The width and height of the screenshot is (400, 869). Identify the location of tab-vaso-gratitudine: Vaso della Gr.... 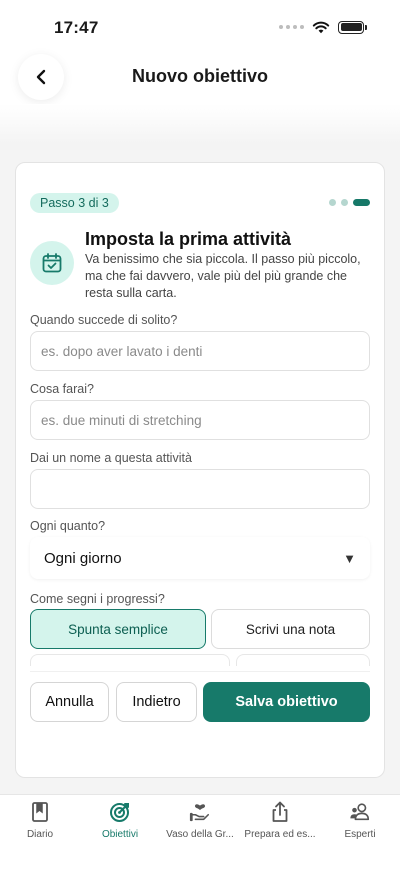
(200, 820).